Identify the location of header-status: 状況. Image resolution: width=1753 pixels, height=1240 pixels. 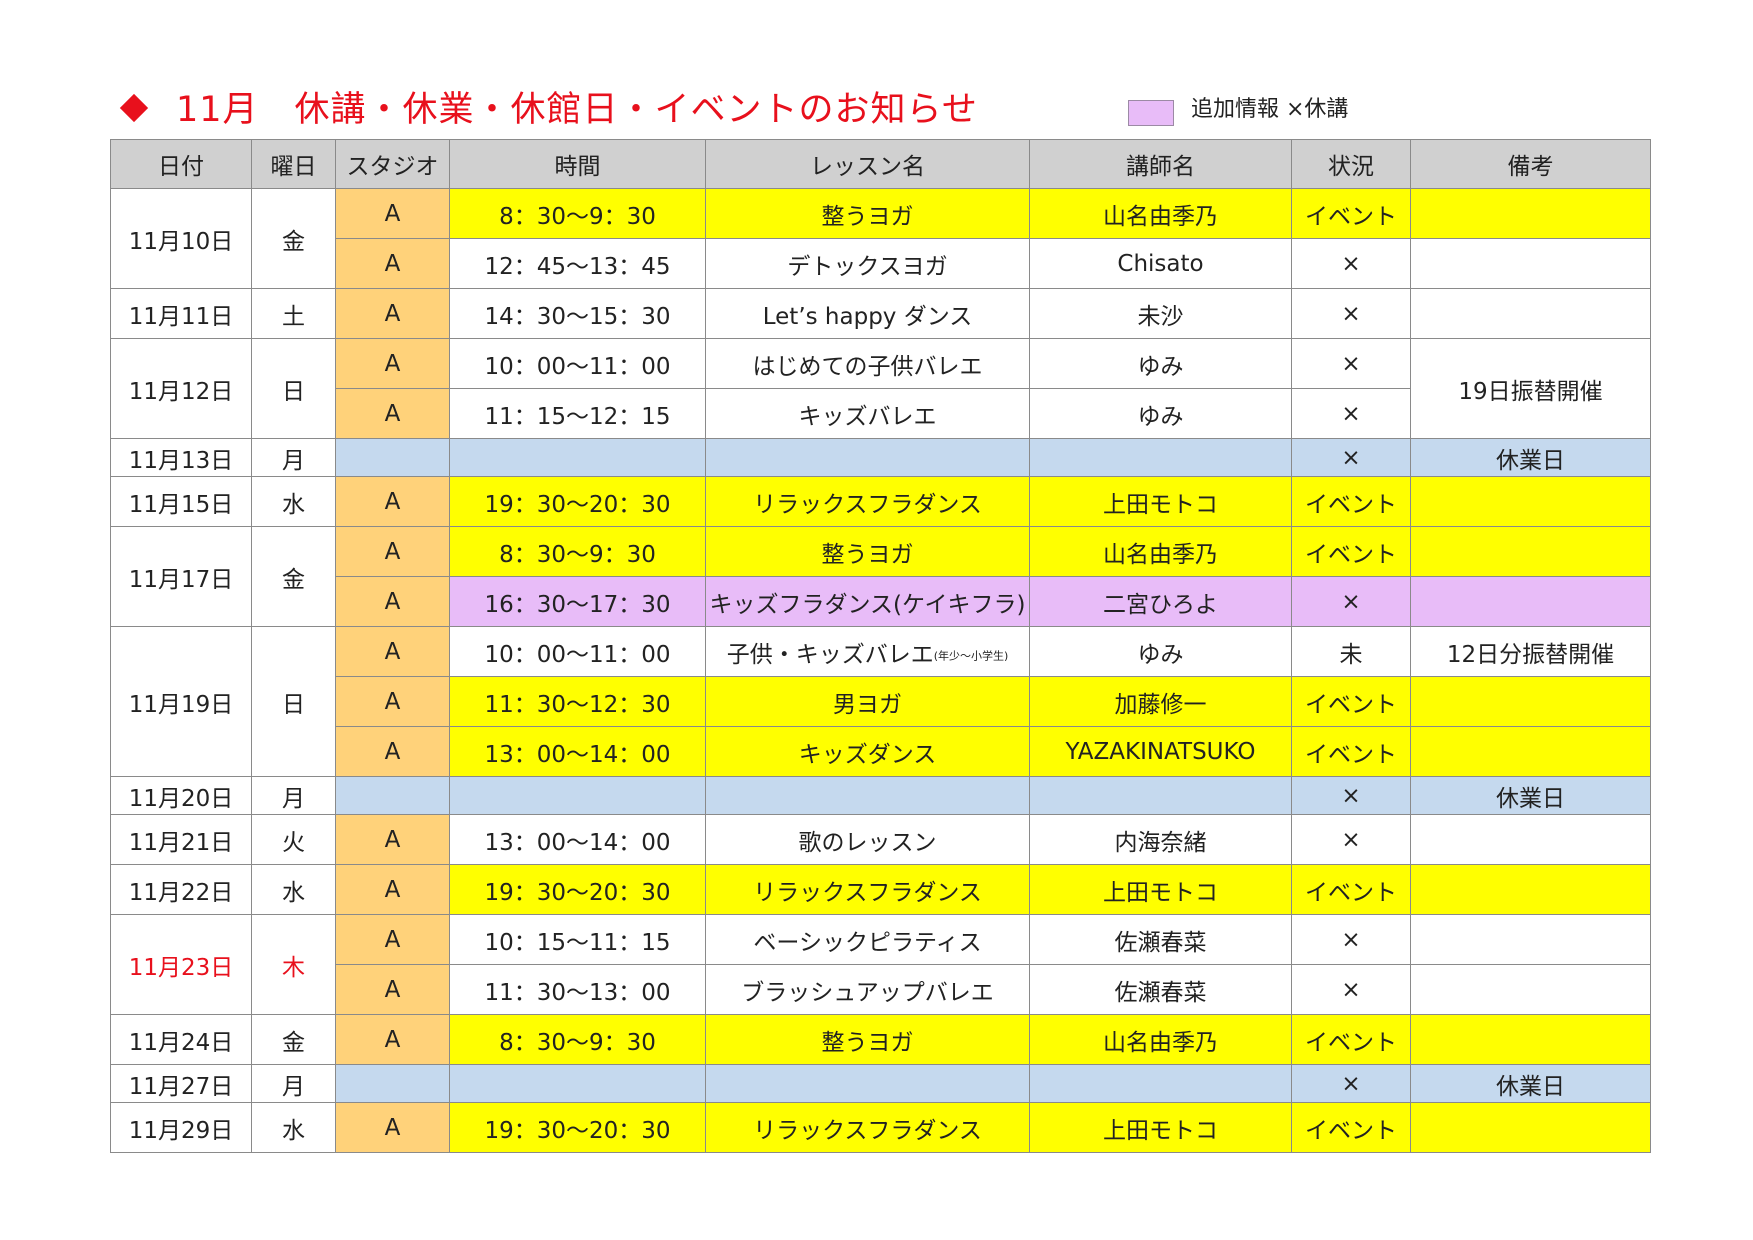
(1351, 164).